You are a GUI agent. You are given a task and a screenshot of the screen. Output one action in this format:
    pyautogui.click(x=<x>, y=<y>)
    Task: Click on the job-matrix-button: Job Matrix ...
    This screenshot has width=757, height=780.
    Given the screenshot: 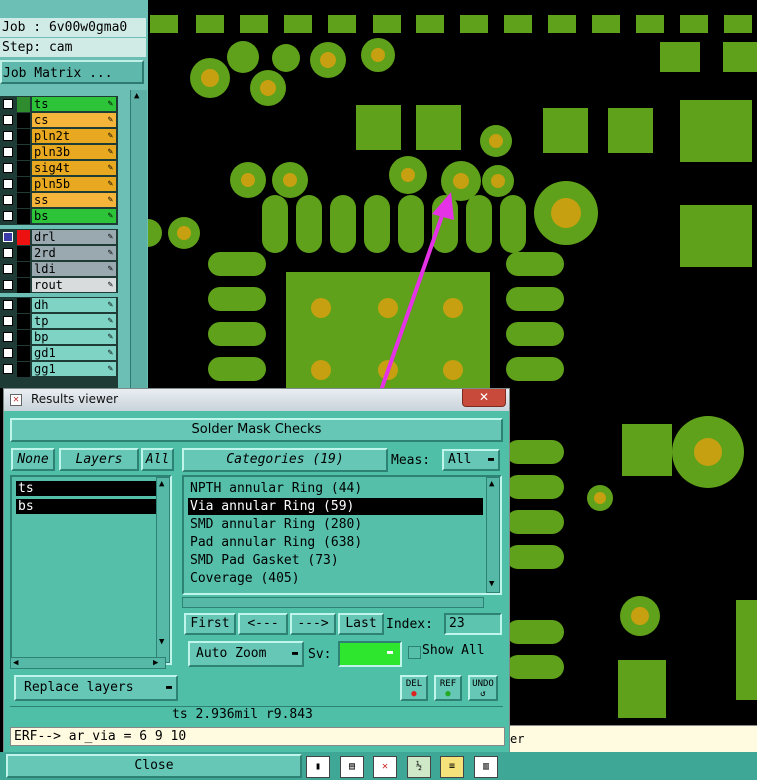 What is the action you would take?
    pyautogui.click(x=72, y=72)
    